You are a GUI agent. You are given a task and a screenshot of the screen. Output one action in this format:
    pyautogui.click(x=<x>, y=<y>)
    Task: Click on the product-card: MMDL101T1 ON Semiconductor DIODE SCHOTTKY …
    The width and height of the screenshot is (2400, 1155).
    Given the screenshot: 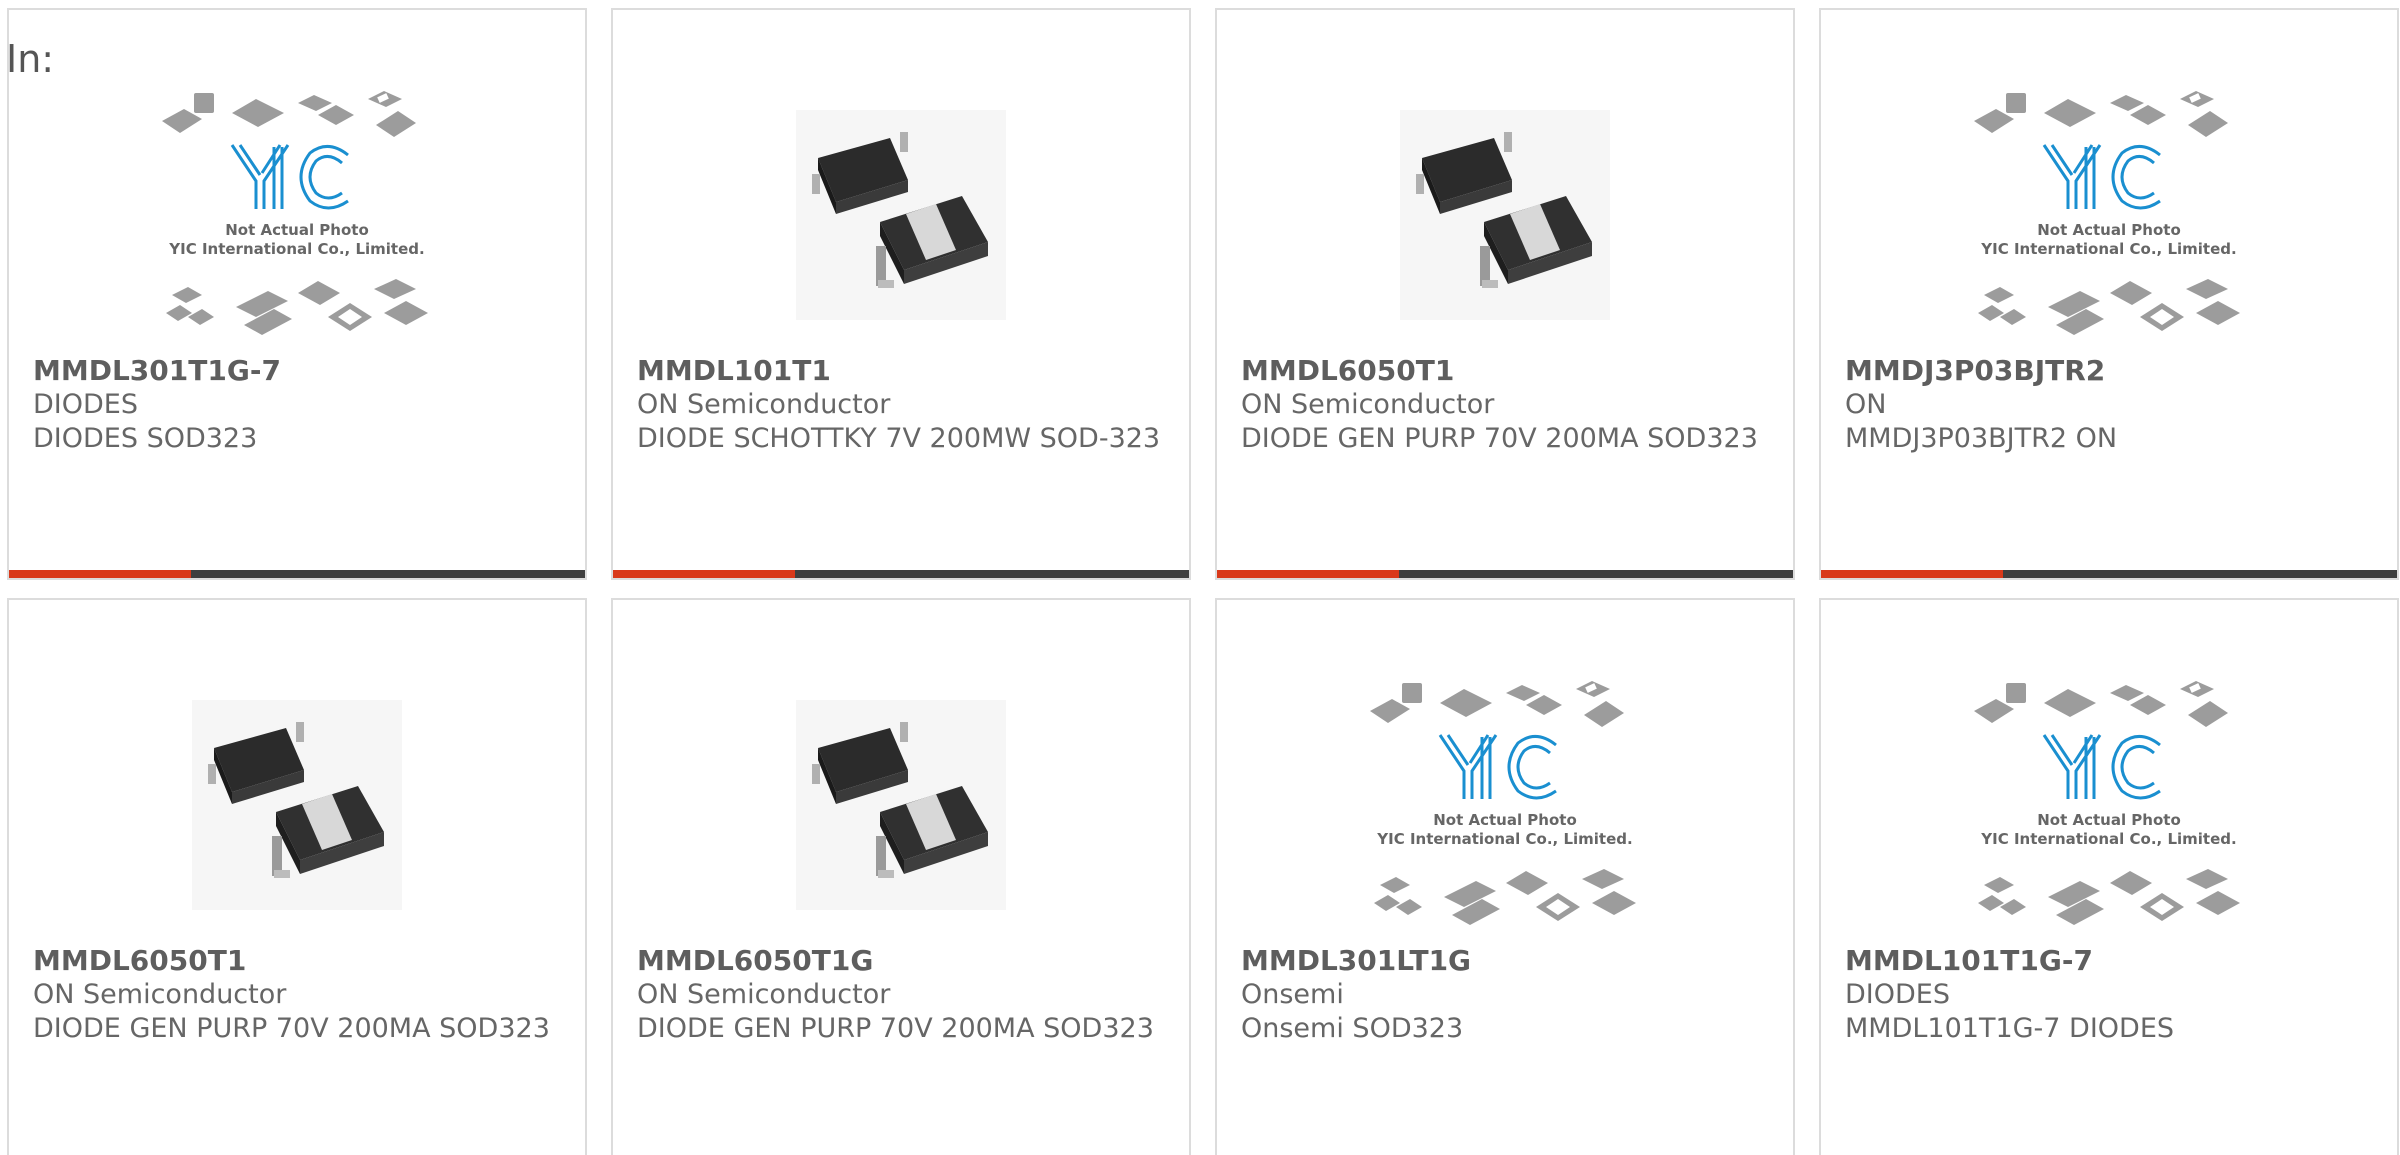 What is the action you would take?
    pyautogui.click(x=901, y=294)
    